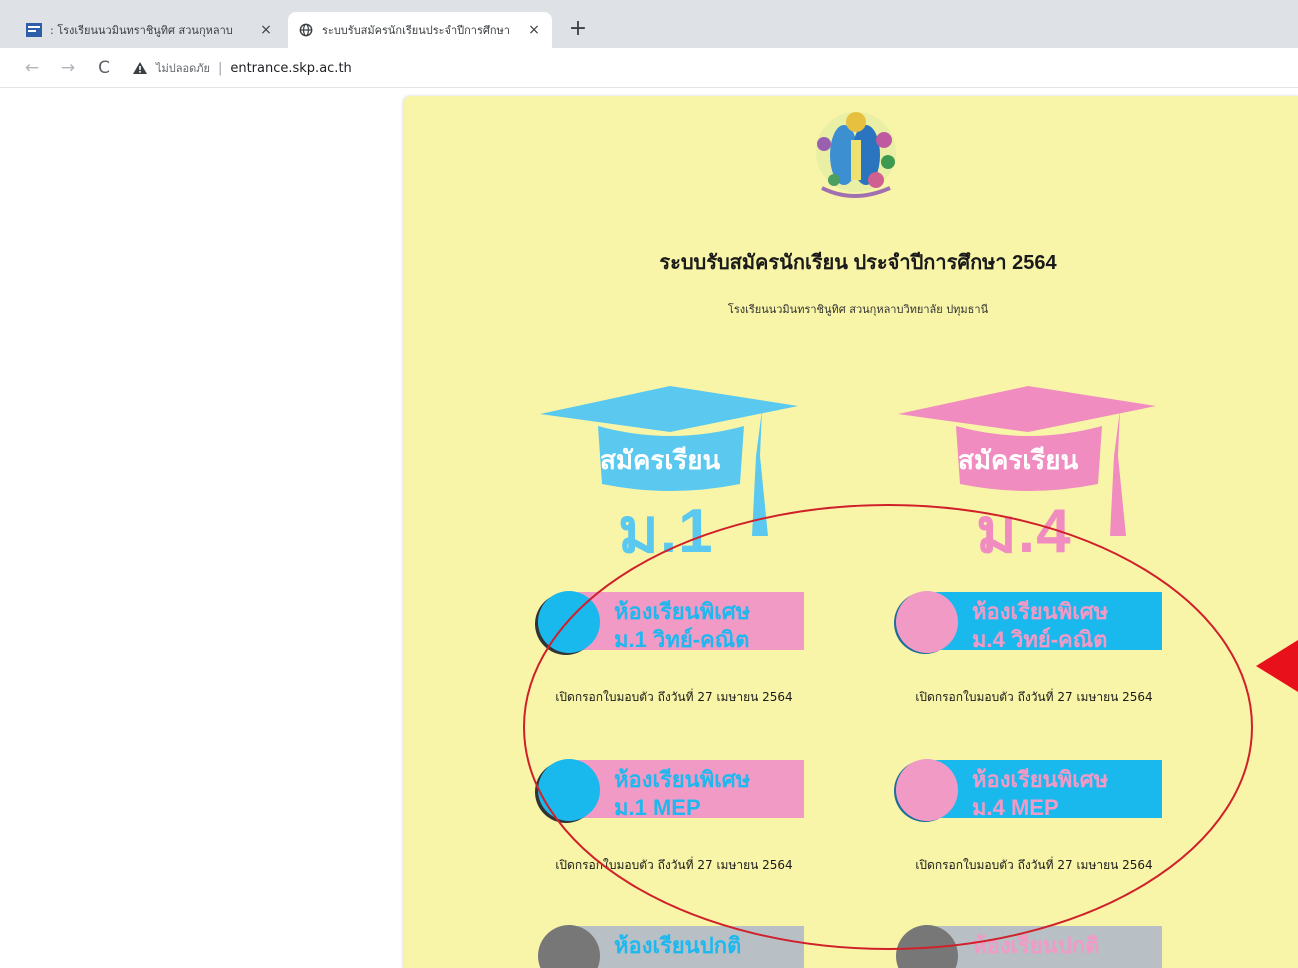  What do you see at coordinates (1032, 621) in the screenshot?
I see `m4-sci-math-button: ห้องเรียนพิเศษ ม.4 วิทย์-คณิต` at bounding box center [1032, 621].